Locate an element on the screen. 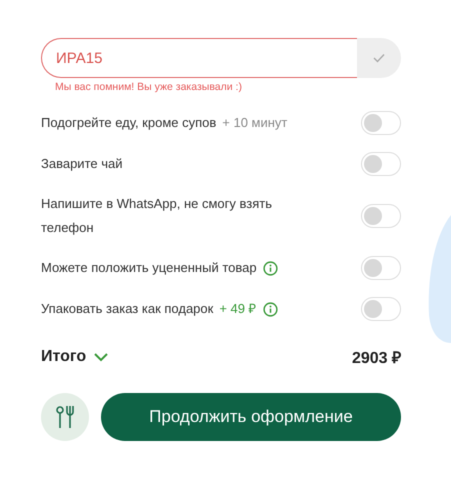 The height and width of the screenshot is (483, 451). cutlery-icon is located at coordinates (65, 417).